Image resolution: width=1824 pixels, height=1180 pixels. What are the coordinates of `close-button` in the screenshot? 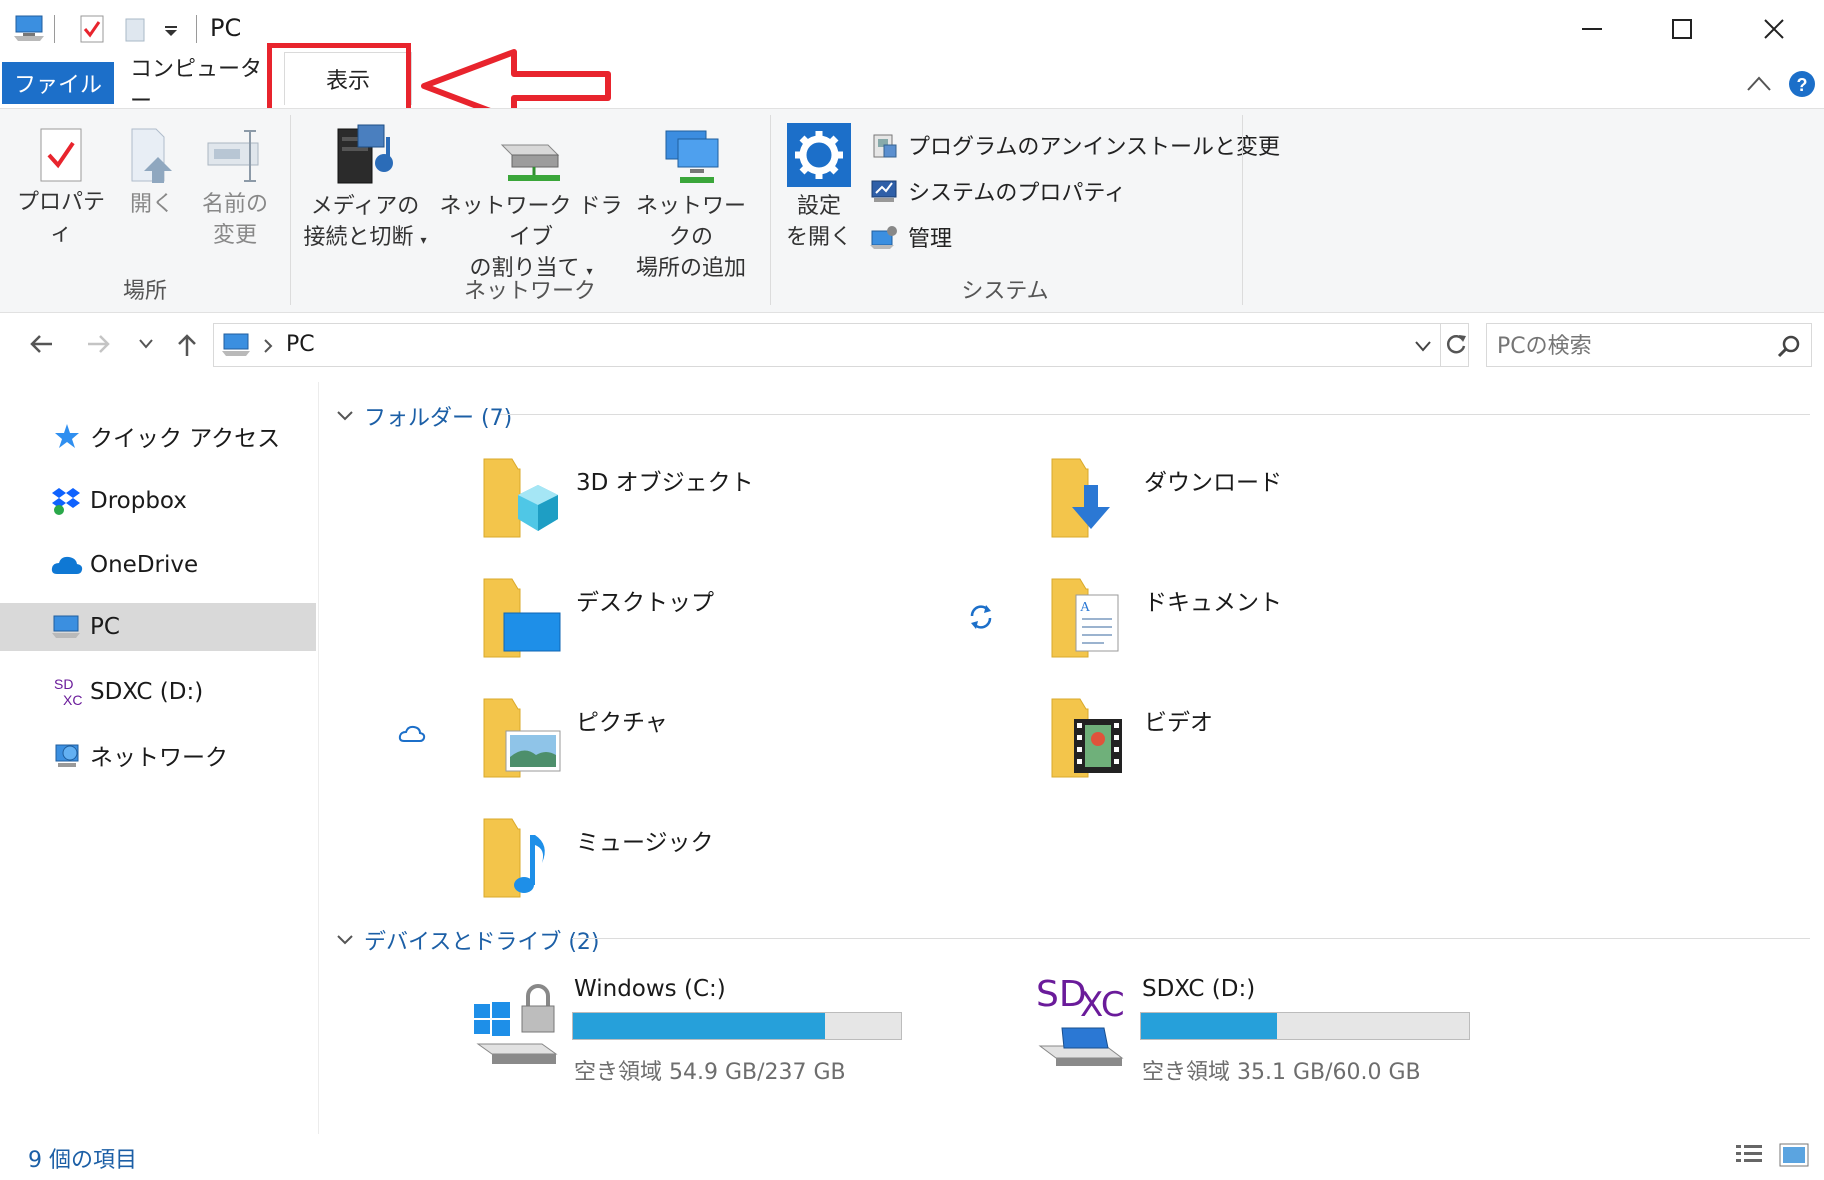 It's located at (1774, 29).